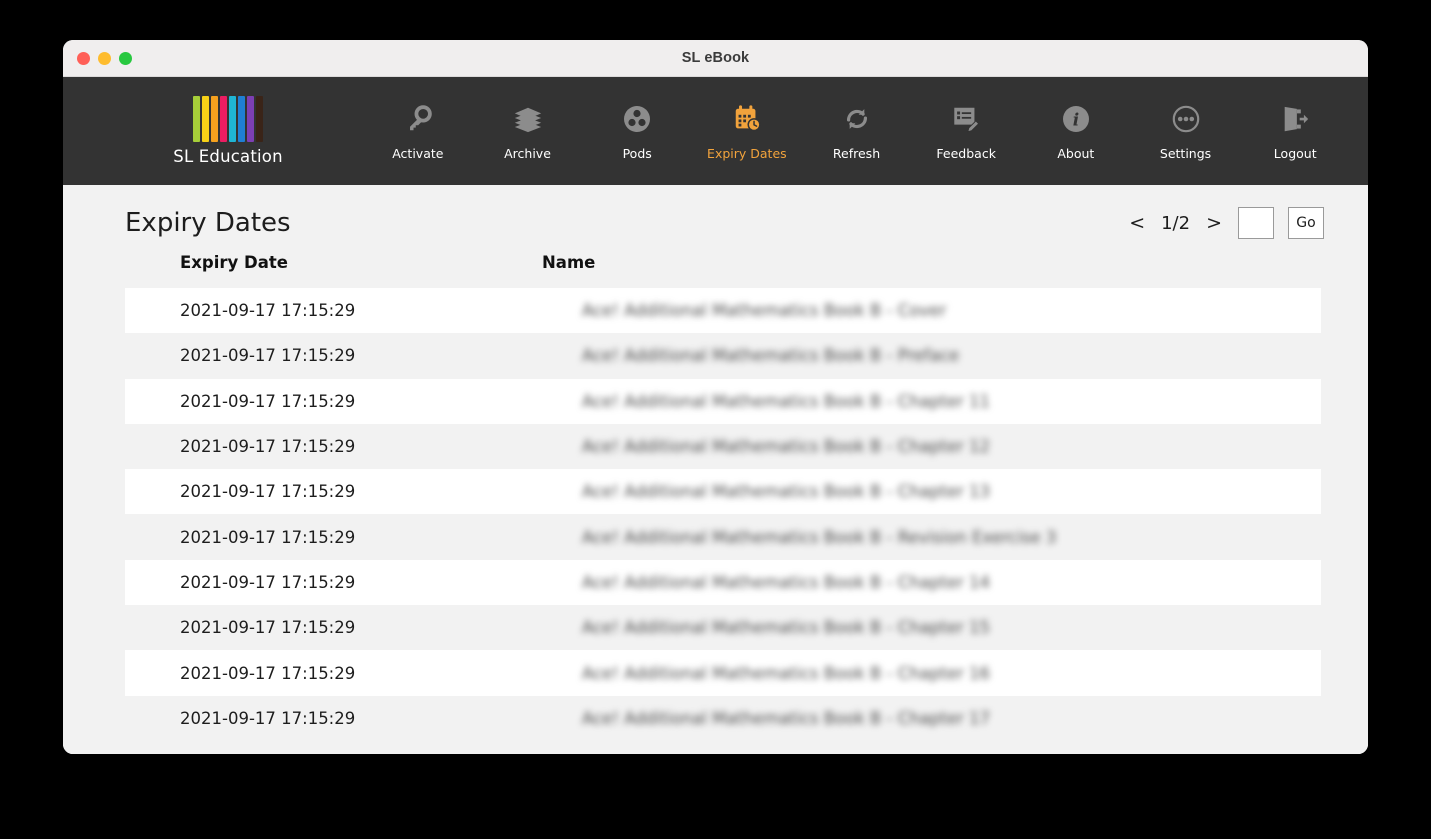  Describe the element at coordinates (856, 153) in the screenshot. I see `nav-label-refresh: Refresh` at that location.